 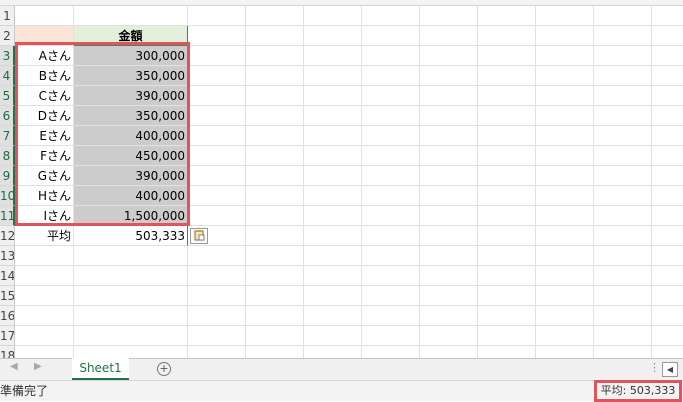 What do you see at coordinates (7, 352) in the screenshot?
I see `row-header: 18` at bounding box center [7, 352].